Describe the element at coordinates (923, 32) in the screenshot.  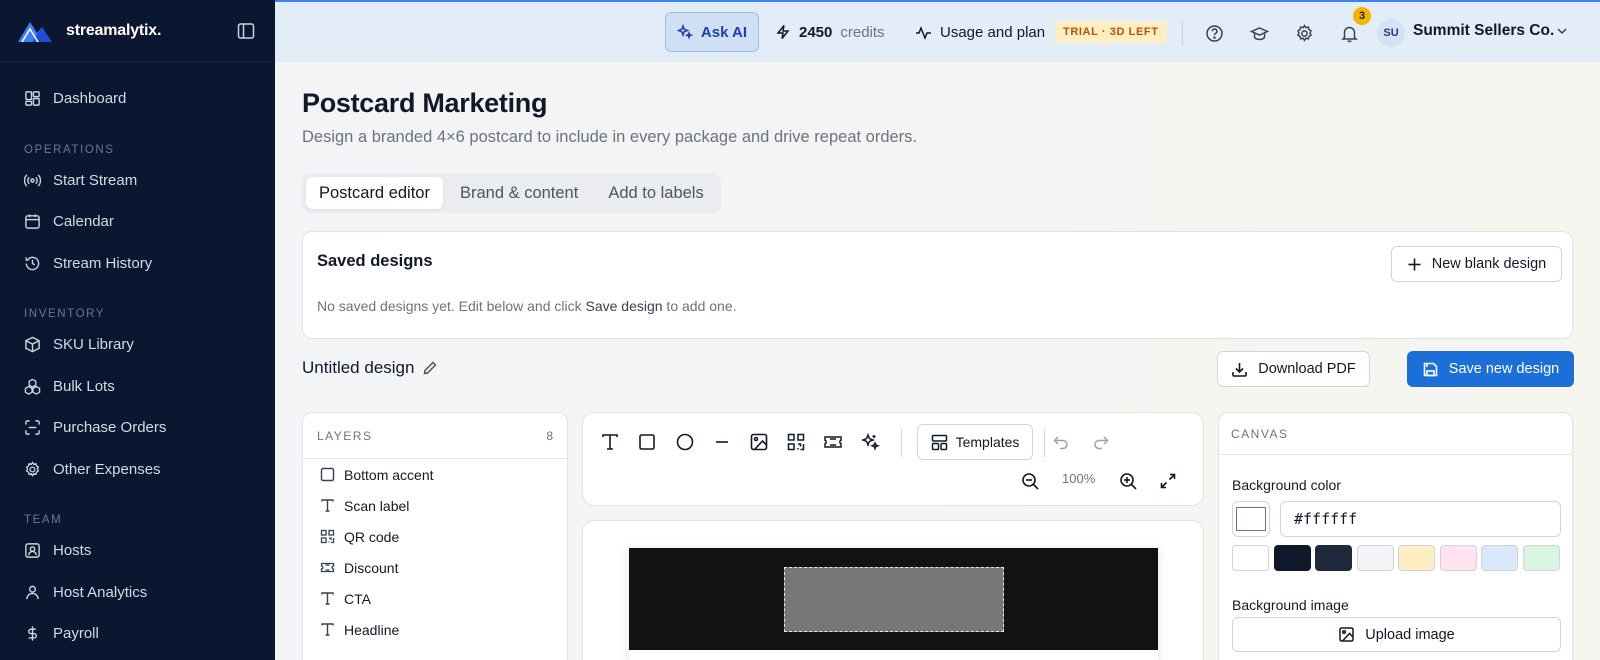
I see `activity-icon` at that location.